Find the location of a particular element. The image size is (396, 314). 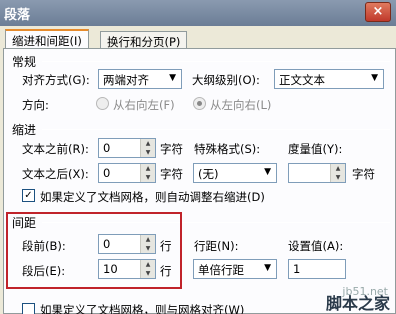

ltr-label: 从左向右(L) is located at coordinates (241, 105).